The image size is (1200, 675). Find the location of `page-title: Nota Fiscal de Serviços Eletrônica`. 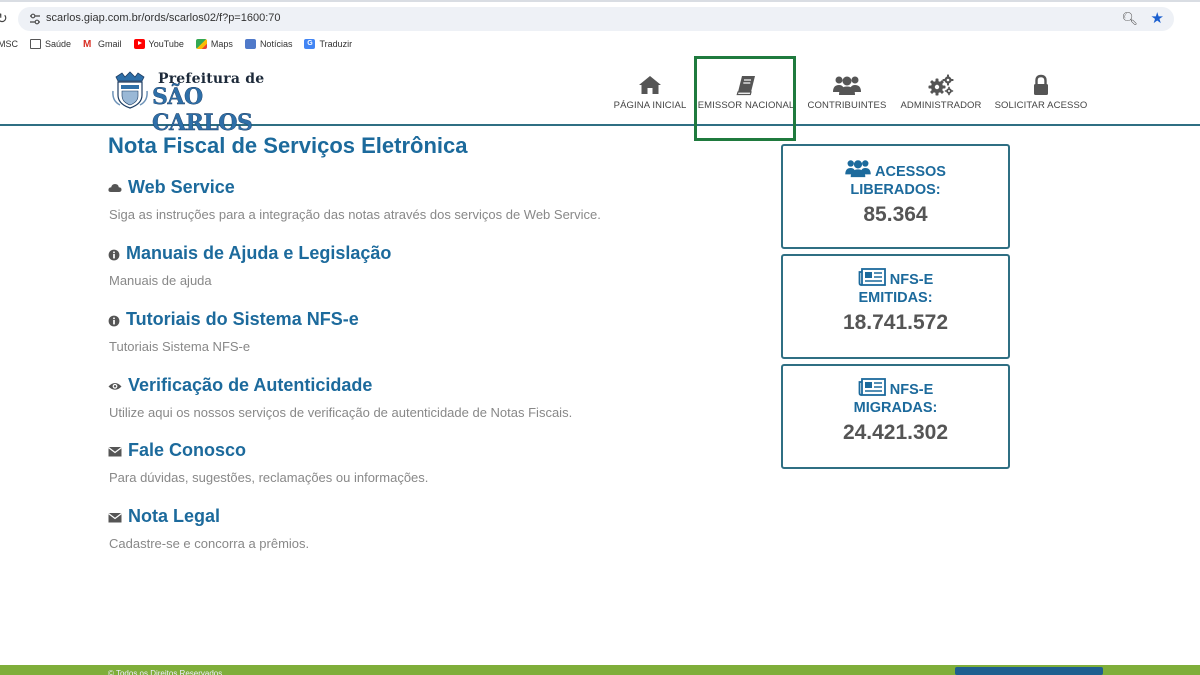

page-title: Nota Fiscal de Serviços Eletrônica is located at coordinates (288, 145).